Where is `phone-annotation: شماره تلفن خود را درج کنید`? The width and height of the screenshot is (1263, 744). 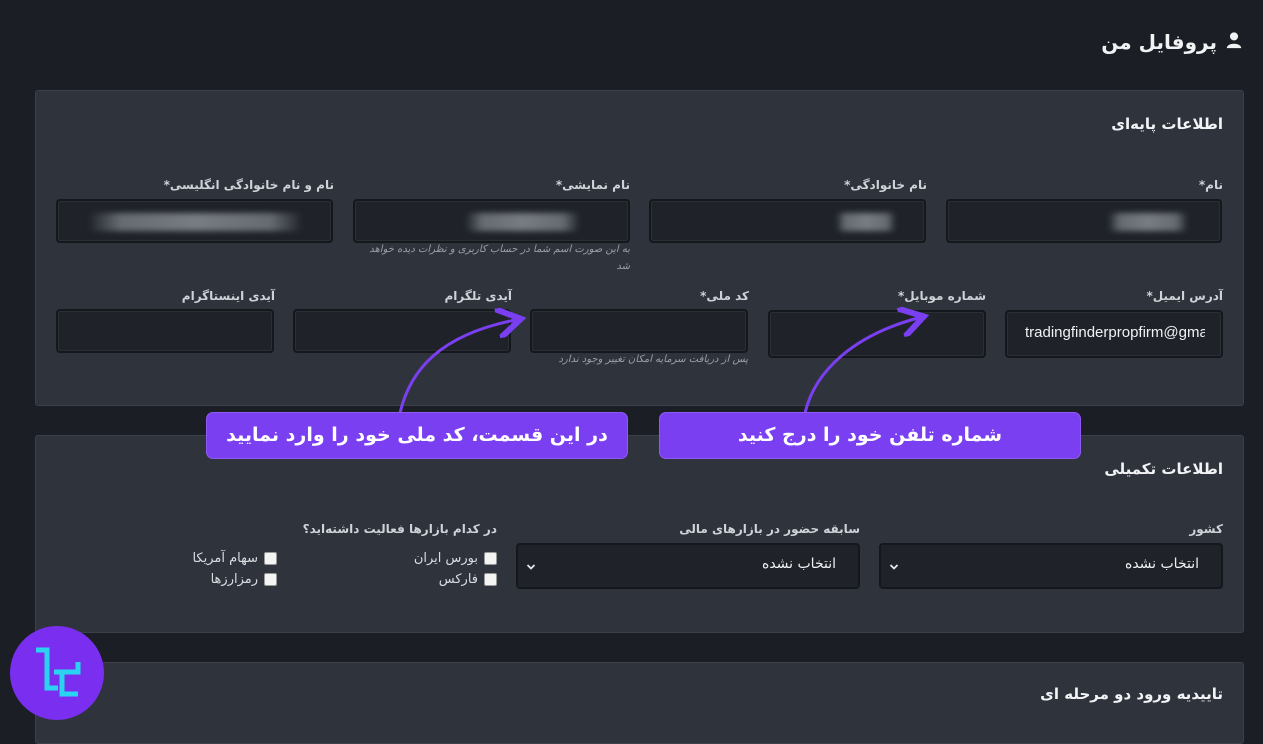
phone-annotation: شماره تلفن خود را درج کنید is located at coordinates (870, 435).